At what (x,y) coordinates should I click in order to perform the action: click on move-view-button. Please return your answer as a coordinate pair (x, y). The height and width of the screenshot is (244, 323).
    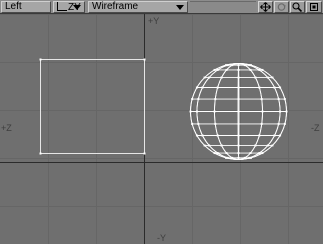
    Looking at the image, I should click on (265, 7).